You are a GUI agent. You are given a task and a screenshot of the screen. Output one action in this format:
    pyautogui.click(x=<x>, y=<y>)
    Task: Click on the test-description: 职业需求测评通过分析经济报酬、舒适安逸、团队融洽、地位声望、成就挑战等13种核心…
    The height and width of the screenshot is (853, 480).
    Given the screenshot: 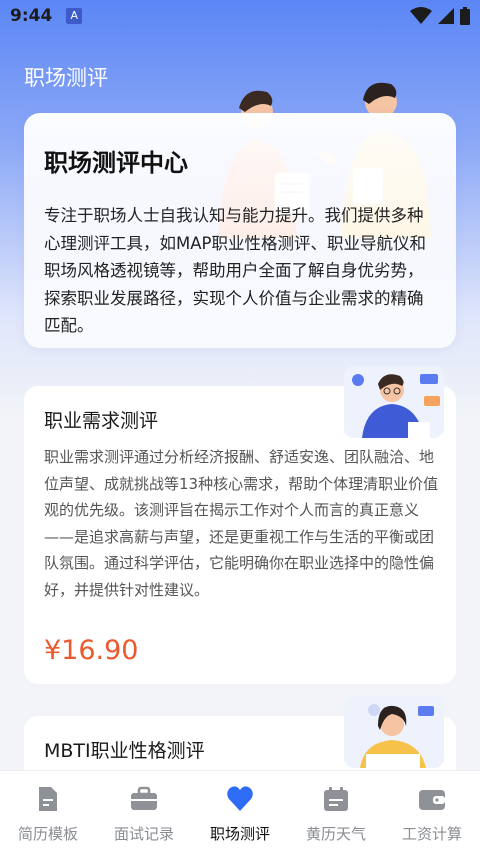 What is the action you would take?
    pyautogui.click(x=241, y=523)
    